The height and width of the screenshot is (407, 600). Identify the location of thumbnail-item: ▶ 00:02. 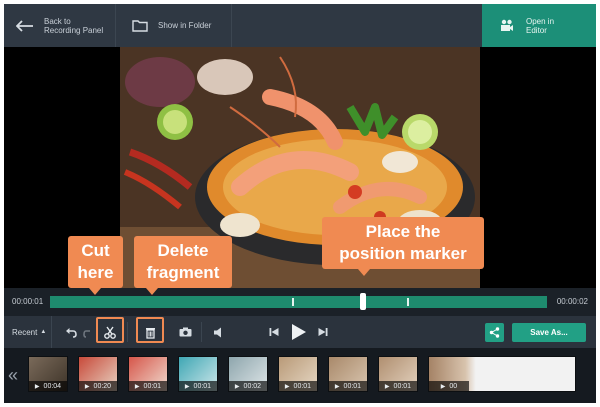
(248, 374).